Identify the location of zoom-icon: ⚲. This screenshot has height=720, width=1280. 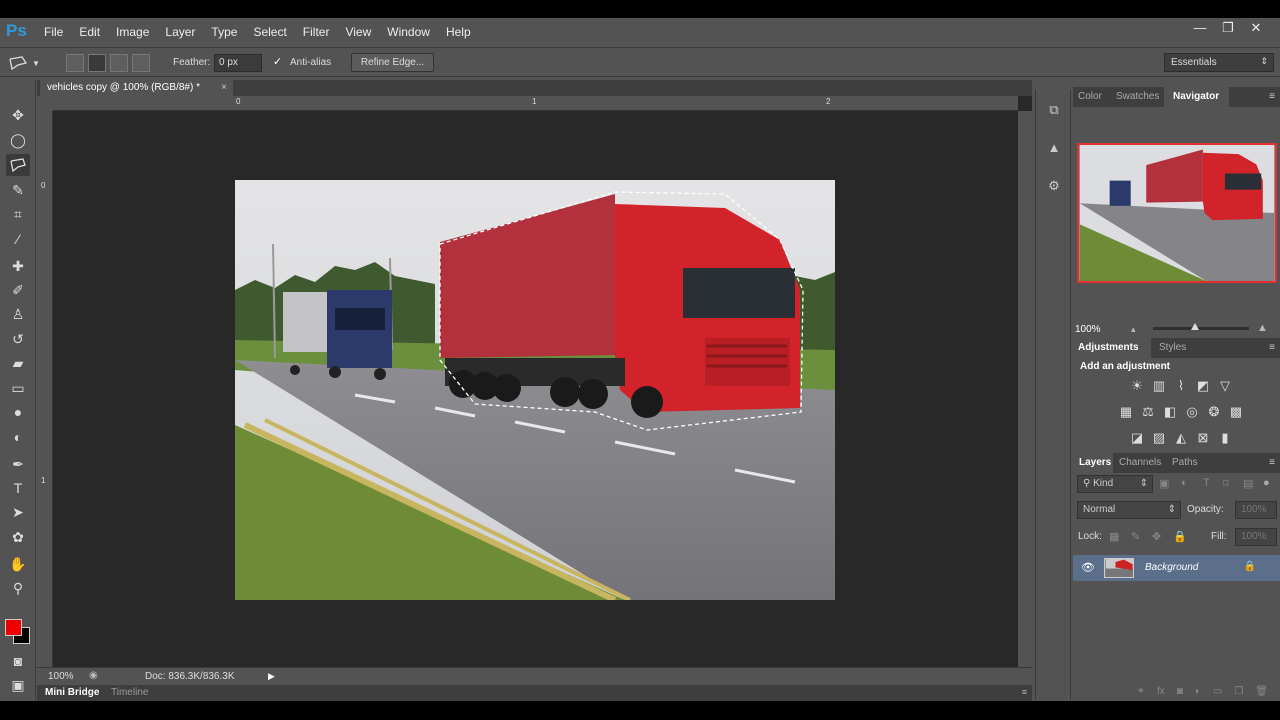
(18, 588).